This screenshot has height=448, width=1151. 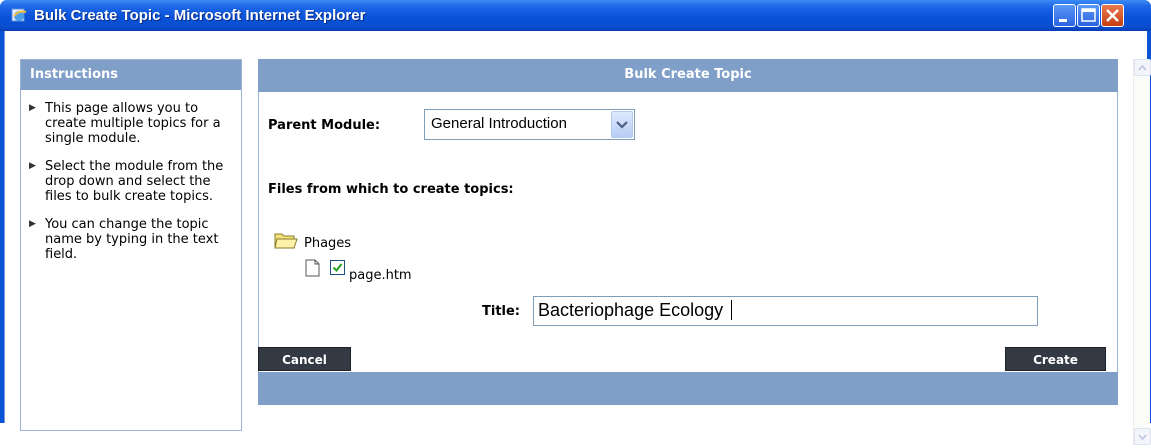 I want to click on cancel-button: Cancel, so click(x=304, y=359).